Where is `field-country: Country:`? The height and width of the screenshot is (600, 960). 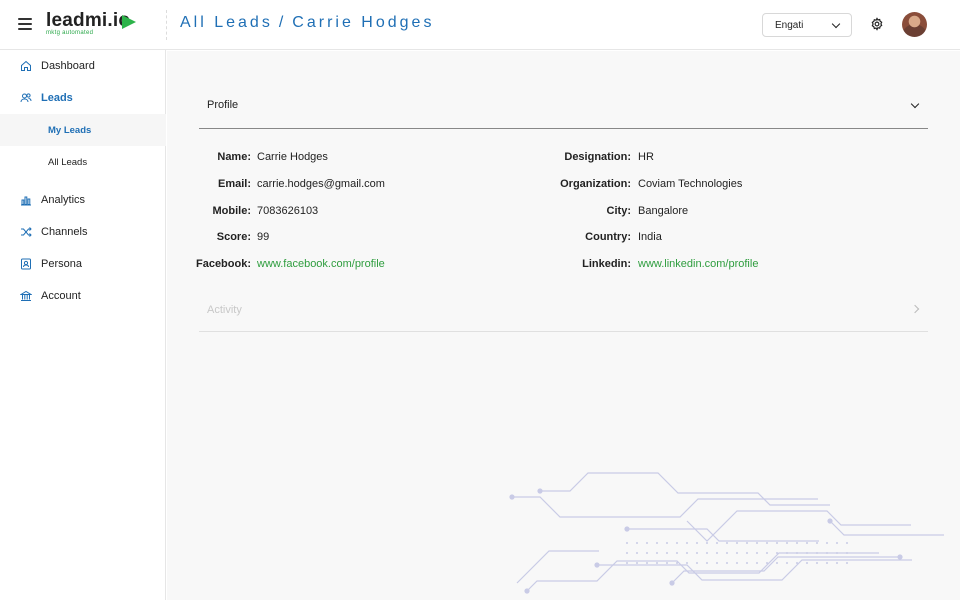
field-country: Country: is located at coordinates (589, 239).